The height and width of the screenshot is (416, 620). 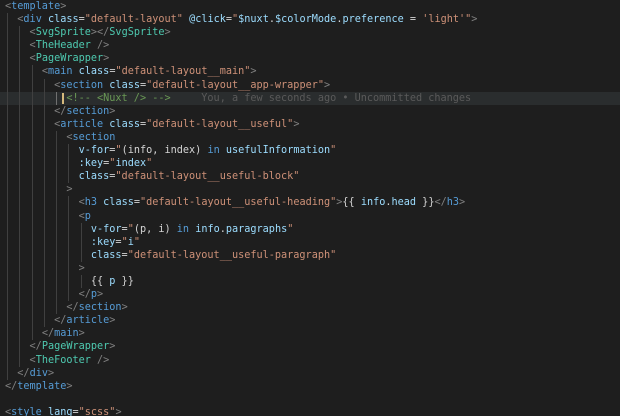 What do you see at coordinates (63, 46) in the screenshot?
I see `code-token: TheHeader` at bounding box center [63, 46].